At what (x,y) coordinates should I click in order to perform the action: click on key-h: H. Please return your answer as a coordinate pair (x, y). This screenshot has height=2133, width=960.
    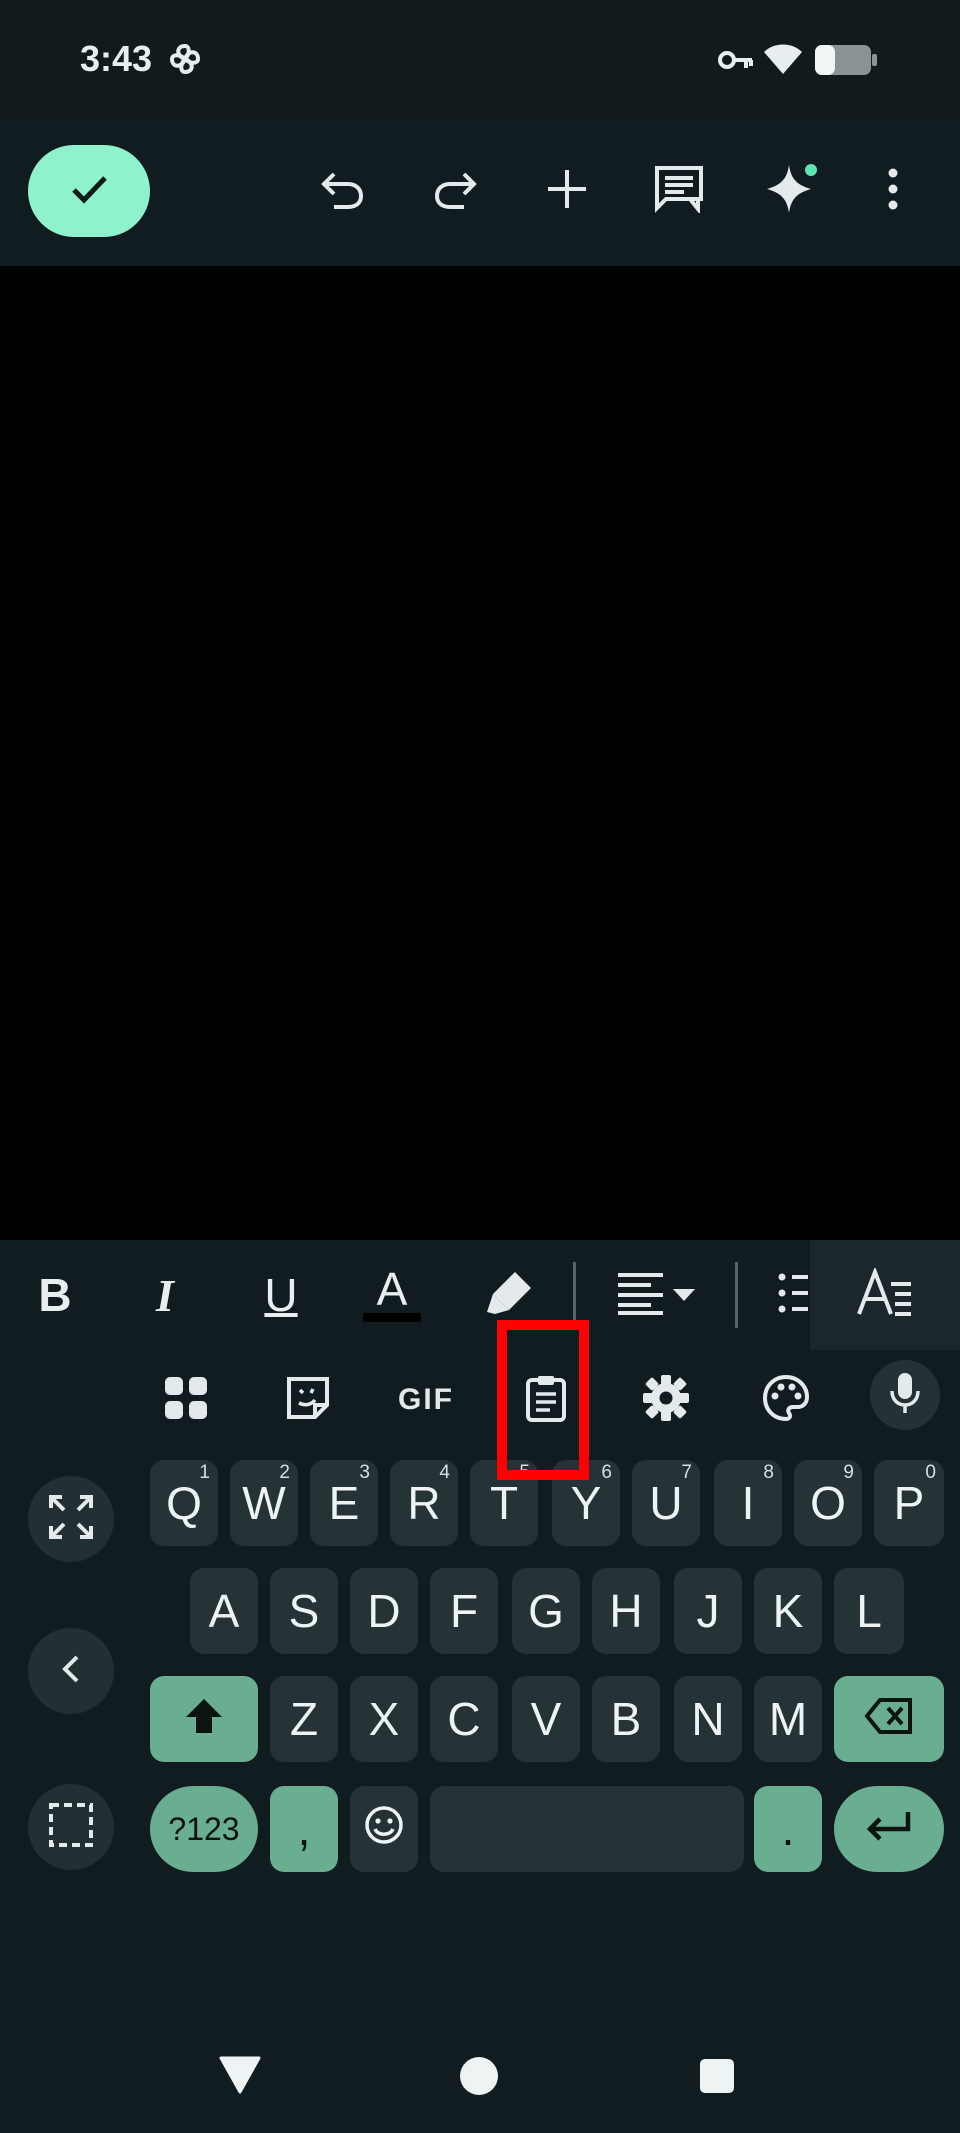
    Looking at the image, I should click on (626, 1611).